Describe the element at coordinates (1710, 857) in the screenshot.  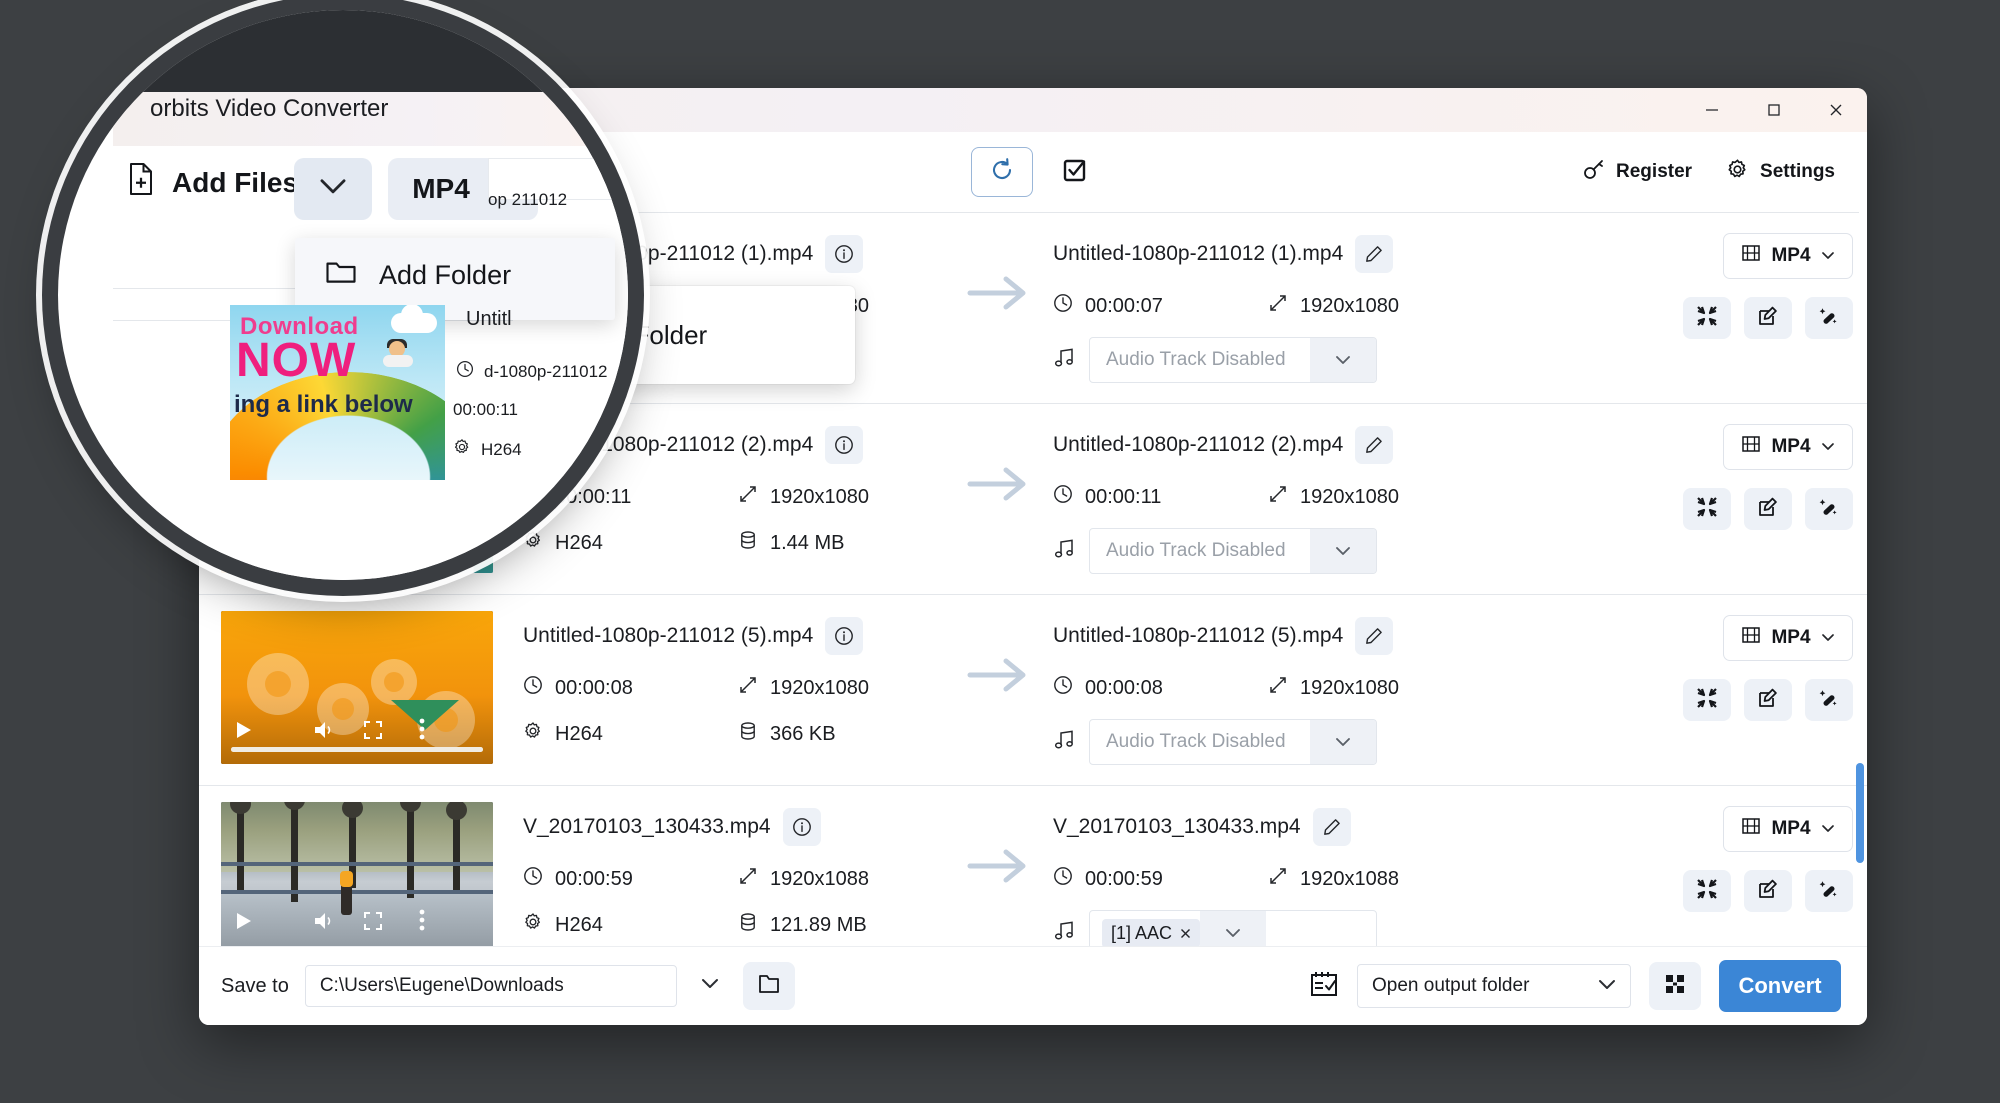
I see `row-actions: MP4` at that location.